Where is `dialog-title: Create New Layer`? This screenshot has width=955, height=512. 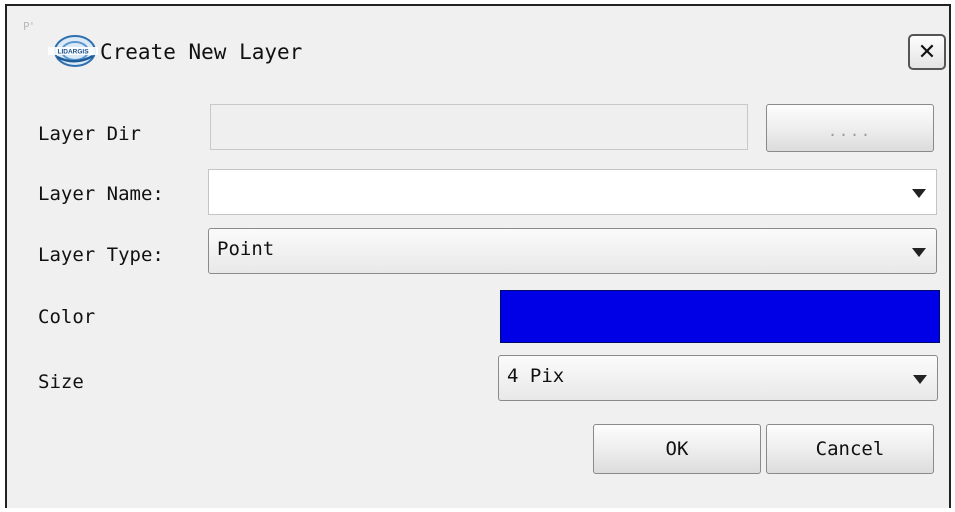 dialog-title: Create New Layer is located at coordinates (201, 52).